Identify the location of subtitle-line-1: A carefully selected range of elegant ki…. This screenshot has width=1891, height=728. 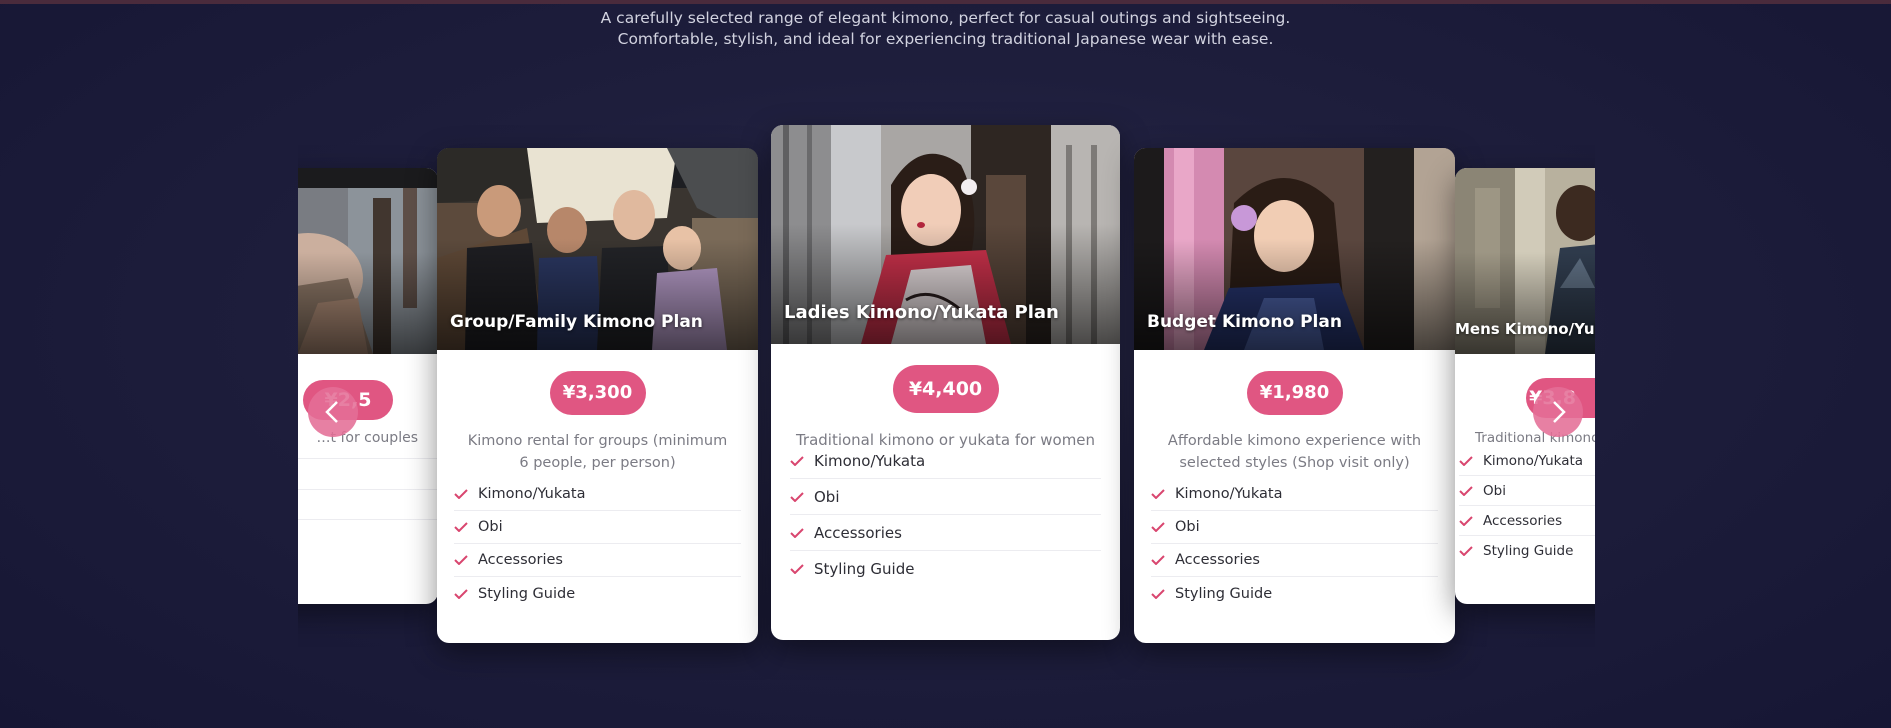
(945, 18).